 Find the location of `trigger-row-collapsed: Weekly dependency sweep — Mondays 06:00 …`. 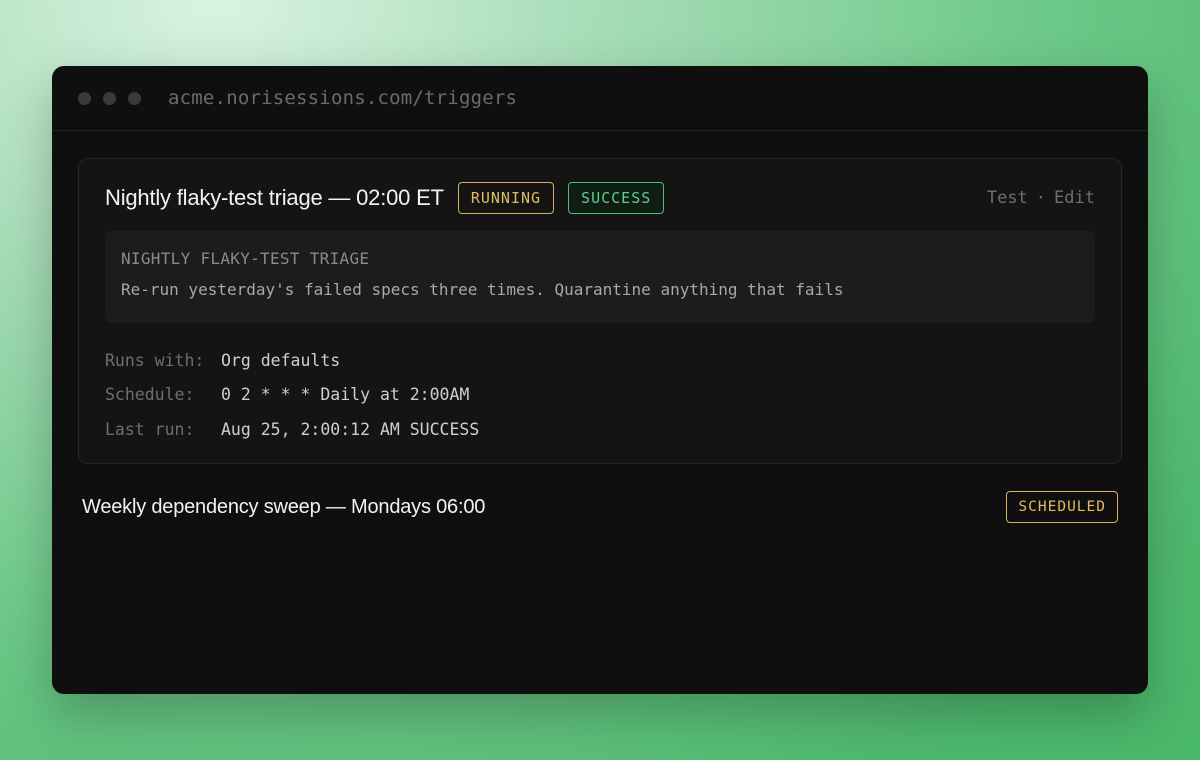

trigger-row-collapsed: Weekly dependency sweep — Mondays 06:00 … is located at coordinates (600, 507).